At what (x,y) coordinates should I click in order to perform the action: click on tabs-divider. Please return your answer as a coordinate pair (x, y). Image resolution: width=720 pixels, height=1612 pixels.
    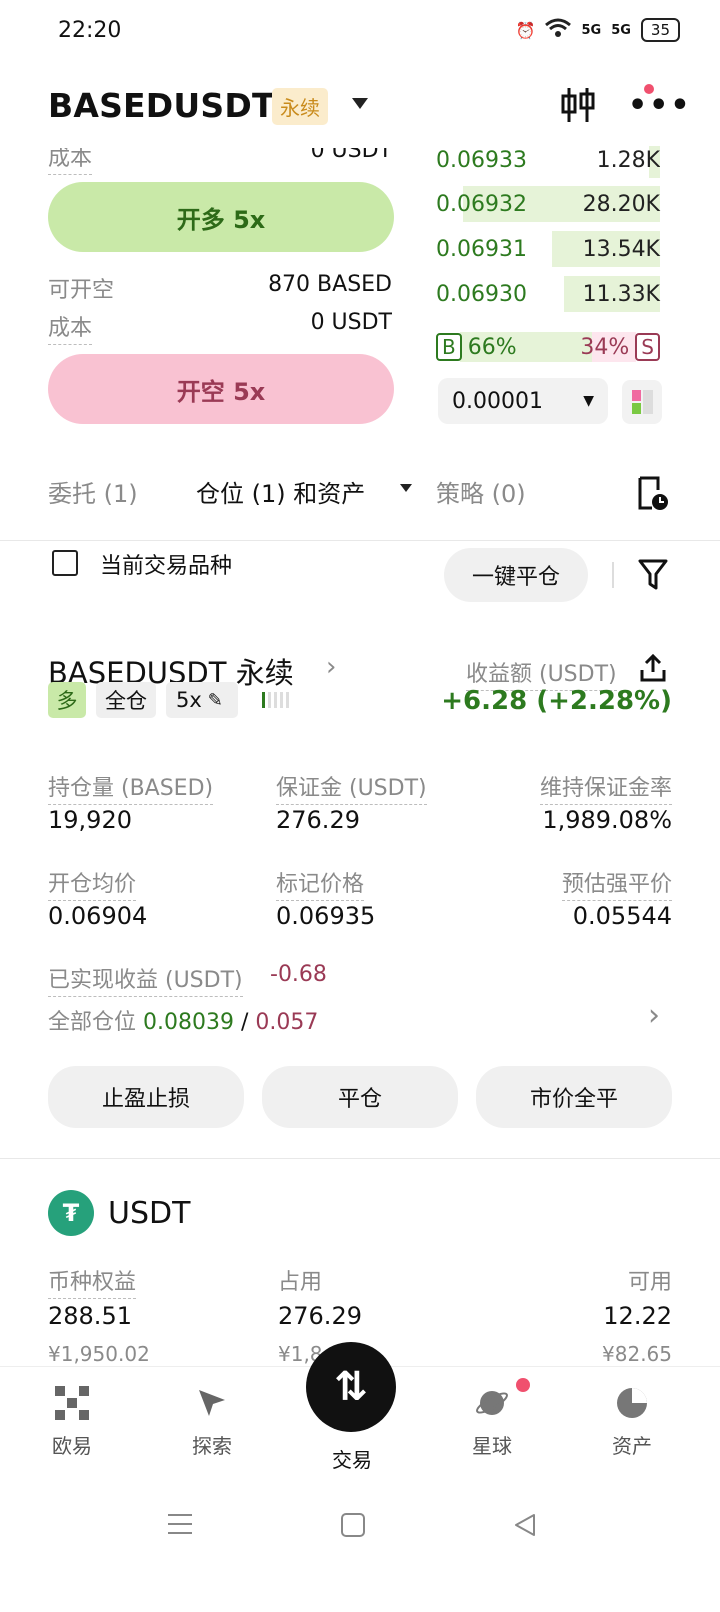
    Looking at the image, I should click on (360, 540).